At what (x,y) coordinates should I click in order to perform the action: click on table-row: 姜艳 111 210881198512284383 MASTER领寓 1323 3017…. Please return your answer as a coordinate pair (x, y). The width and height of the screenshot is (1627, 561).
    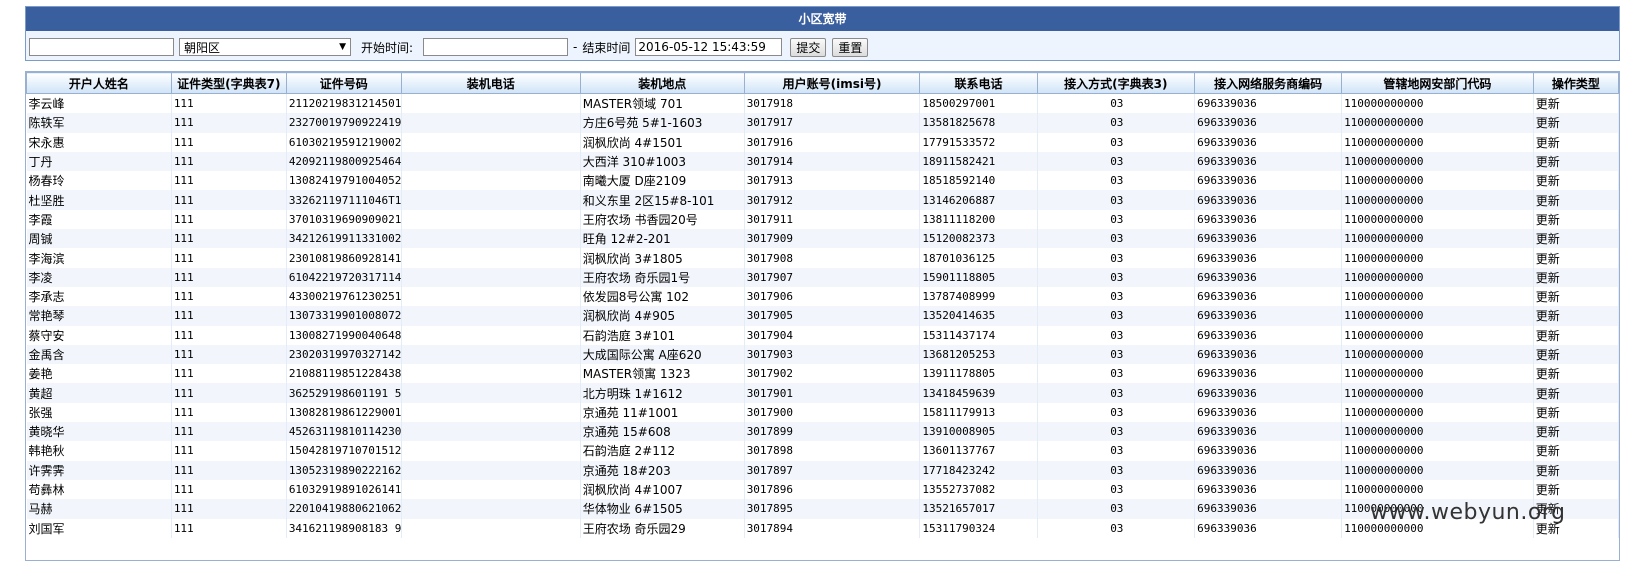
    Looking at the image, I should click on (822, 374).